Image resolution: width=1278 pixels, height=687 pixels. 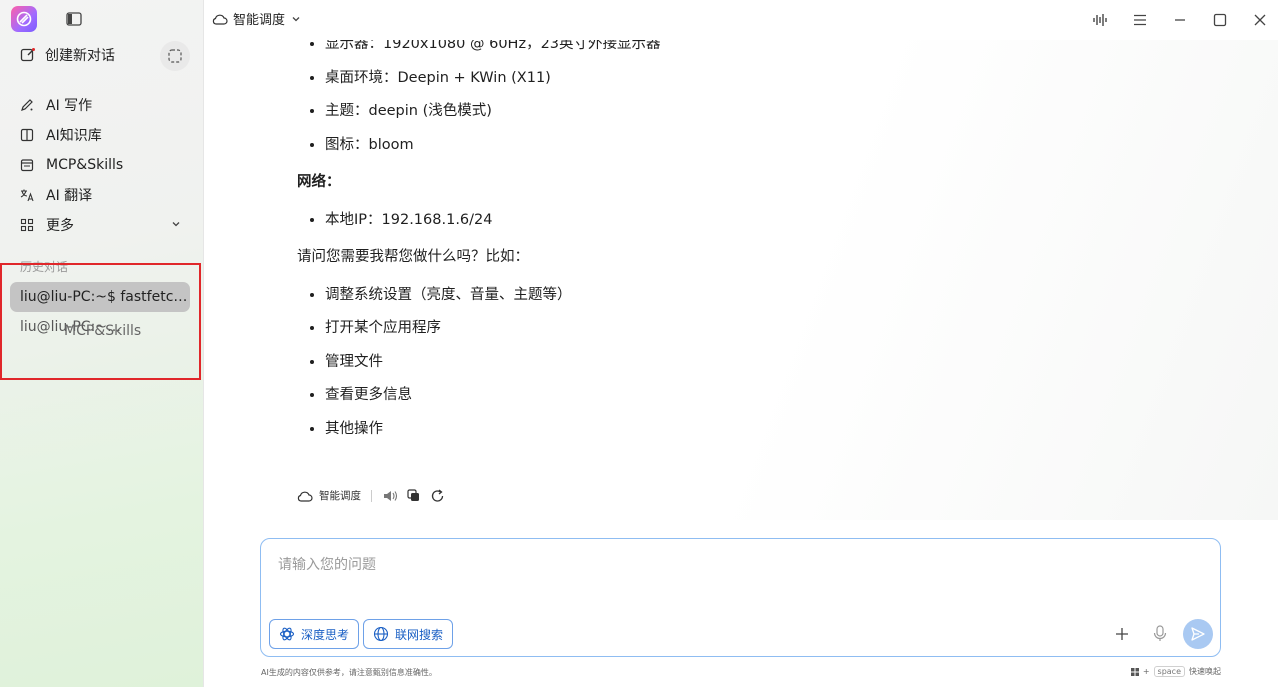 I want to click on search-chat-button, so click(x=175, y=56).